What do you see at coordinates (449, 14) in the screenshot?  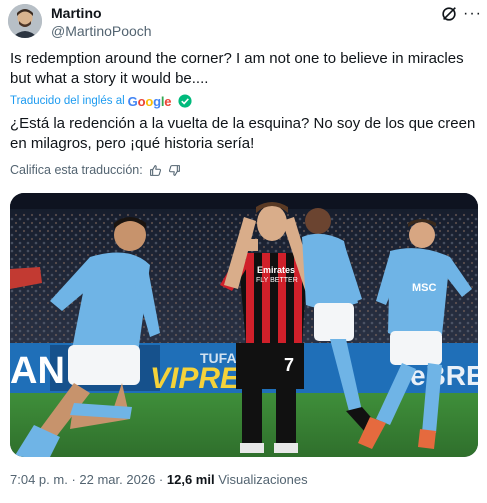 I see `grok-icon` at bounding box center [449, 14].